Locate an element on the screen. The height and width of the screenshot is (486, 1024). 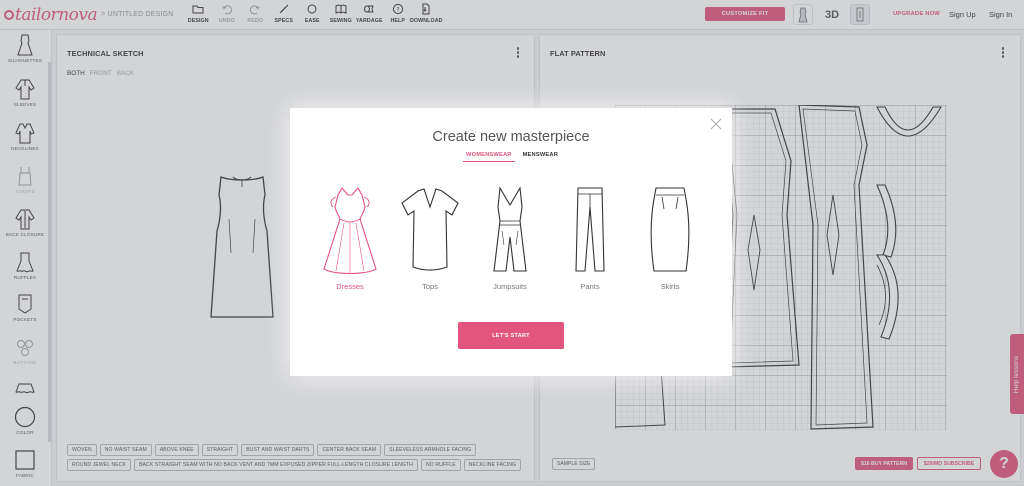
category-skirts: Skirts is located at coordinates (670, 238).